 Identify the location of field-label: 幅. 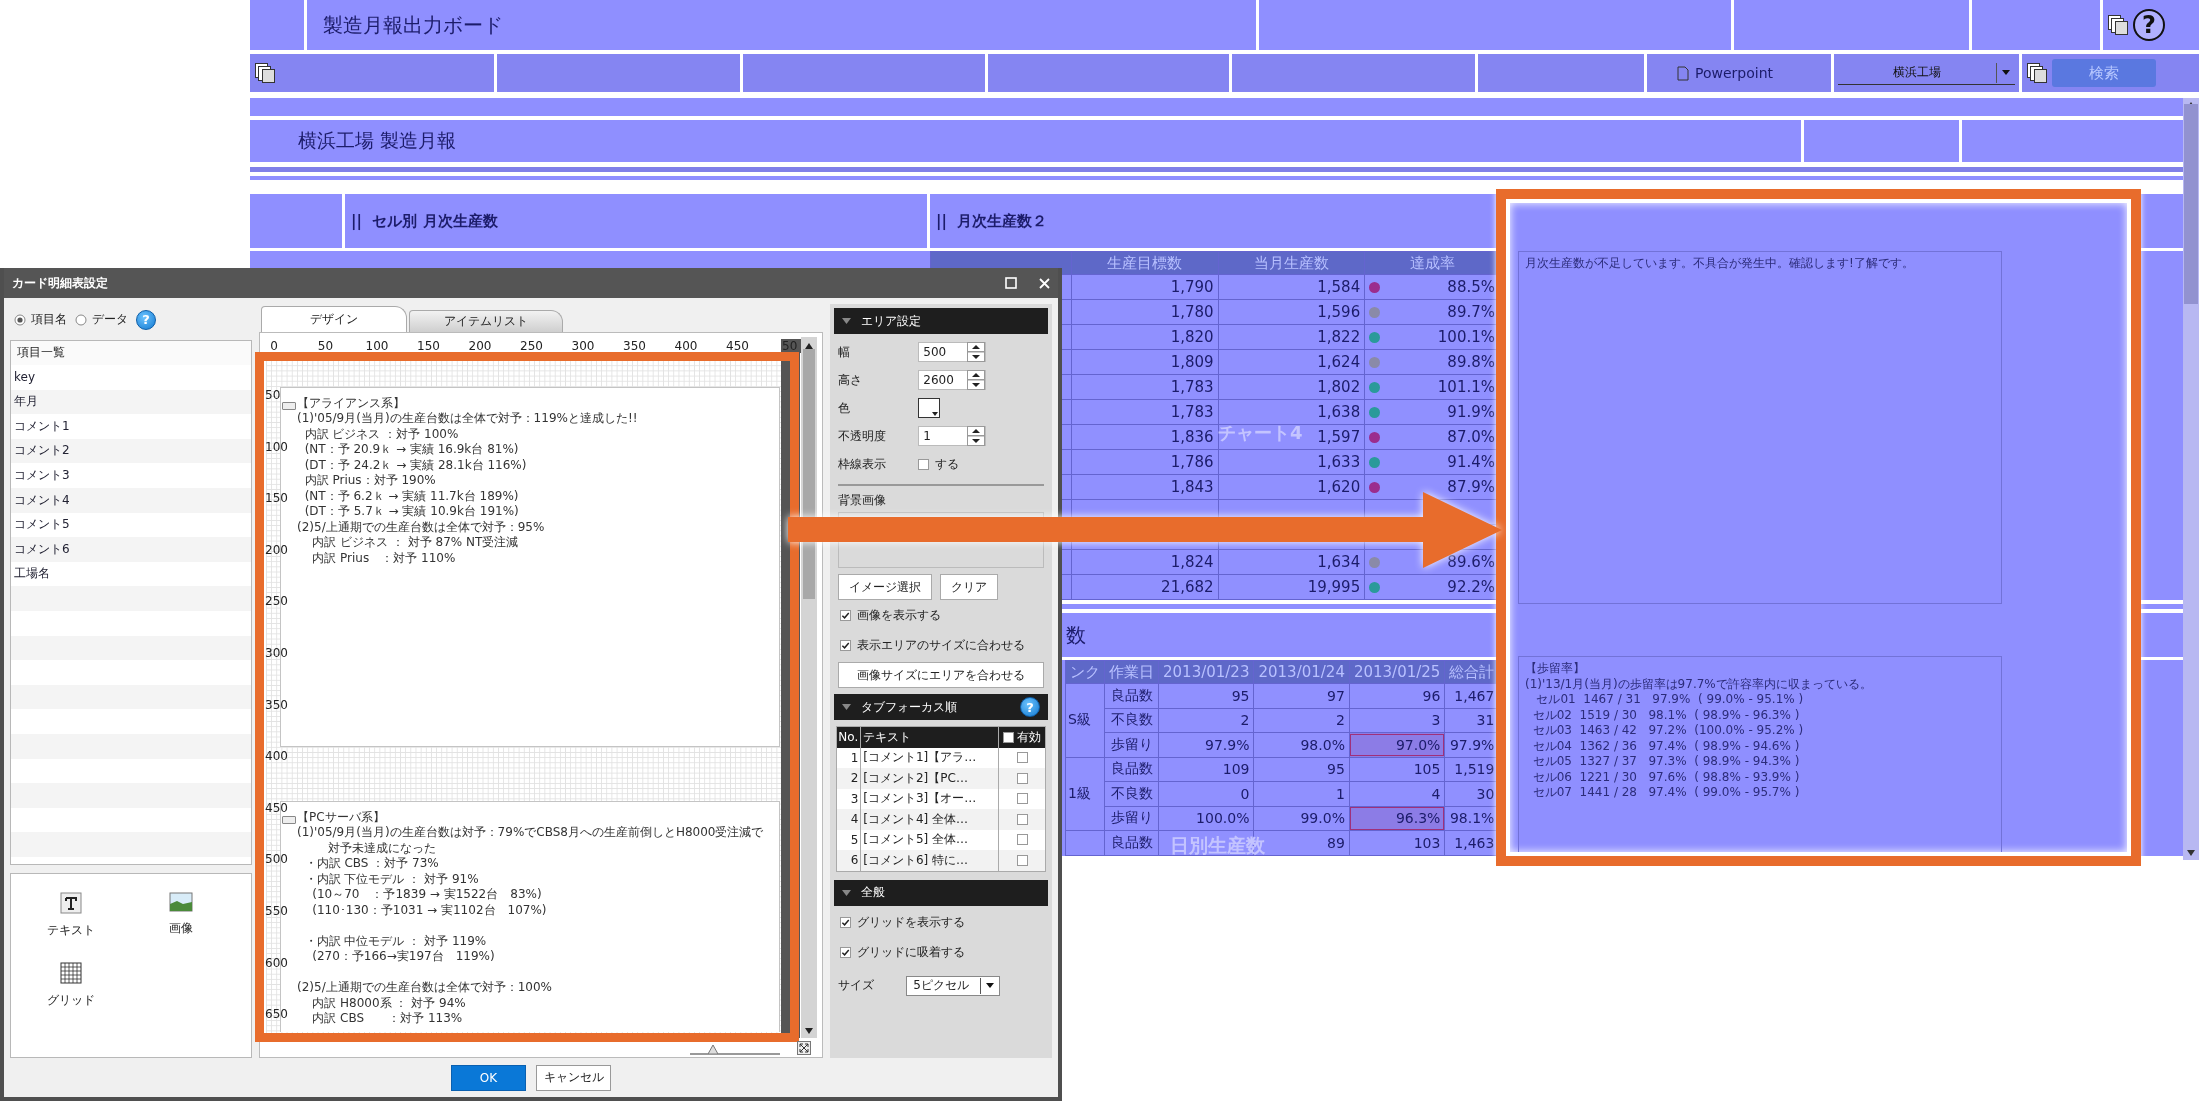
(845, 352).